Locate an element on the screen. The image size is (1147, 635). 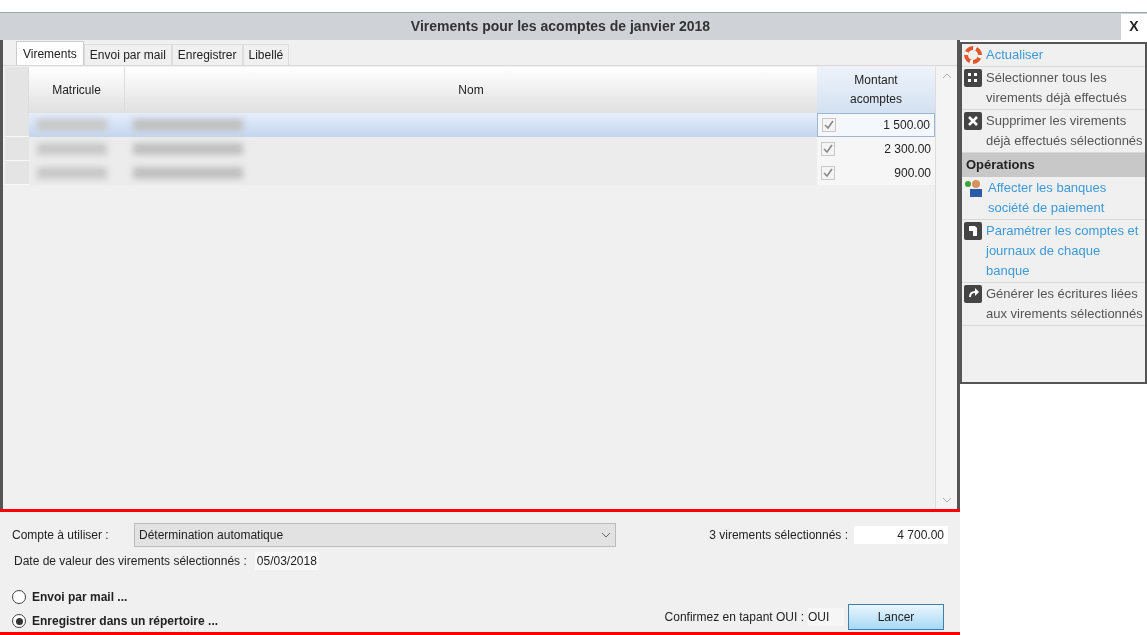
action-item: Sélectionner tous les virements déjà effectués is located at coordinates (1064, 88).